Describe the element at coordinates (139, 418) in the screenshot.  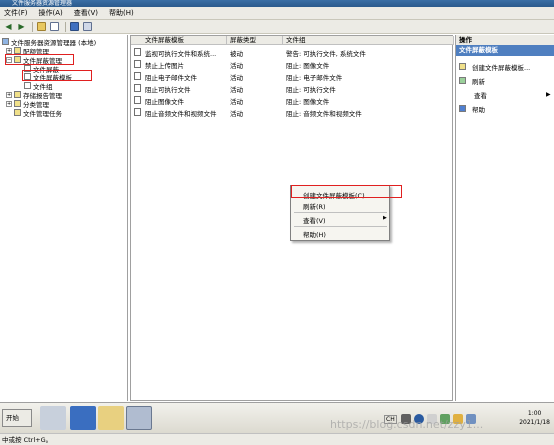
I see `fsrm-taskbar-icon` at that location.